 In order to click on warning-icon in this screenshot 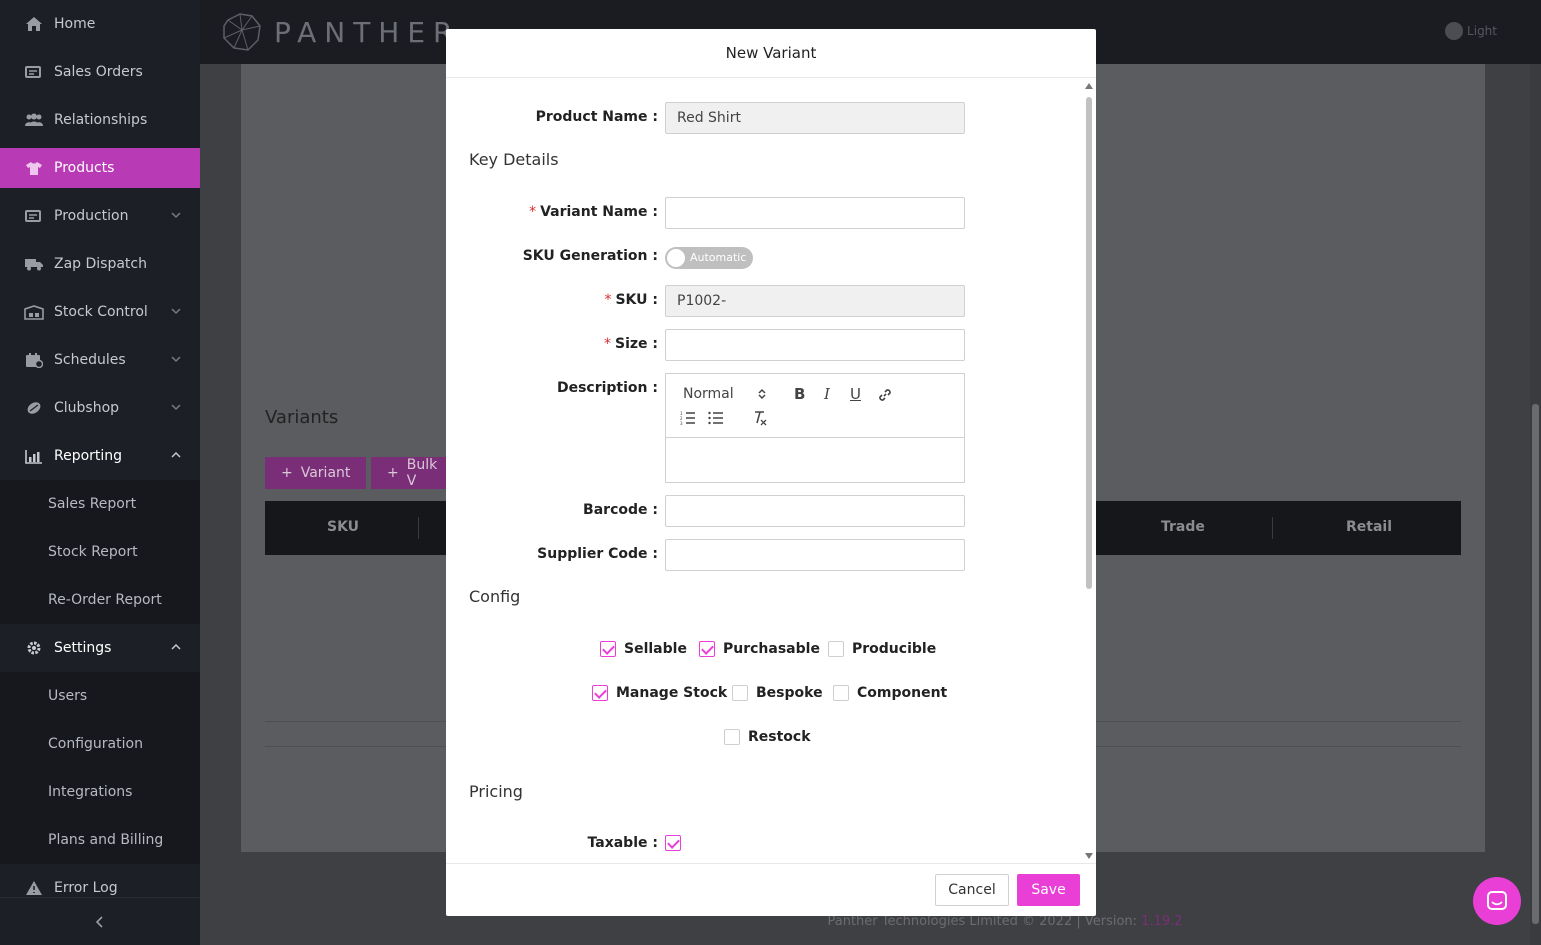, I will do `click(34, 888)`.